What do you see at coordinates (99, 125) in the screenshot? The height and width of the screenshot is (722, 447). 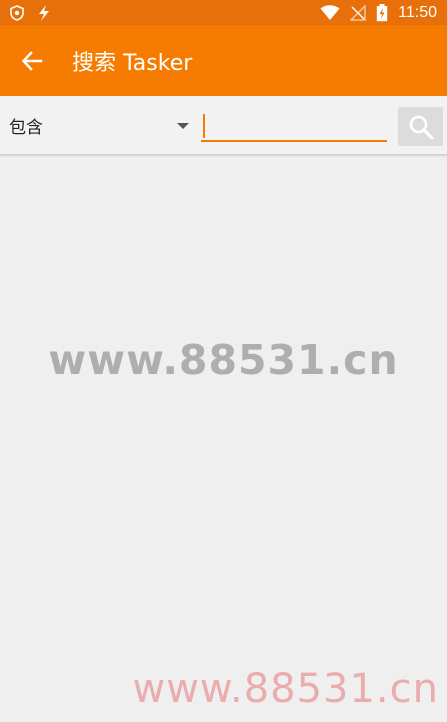 I see `match-mode-dropdown: 包含` at bounding box center [99, 125].